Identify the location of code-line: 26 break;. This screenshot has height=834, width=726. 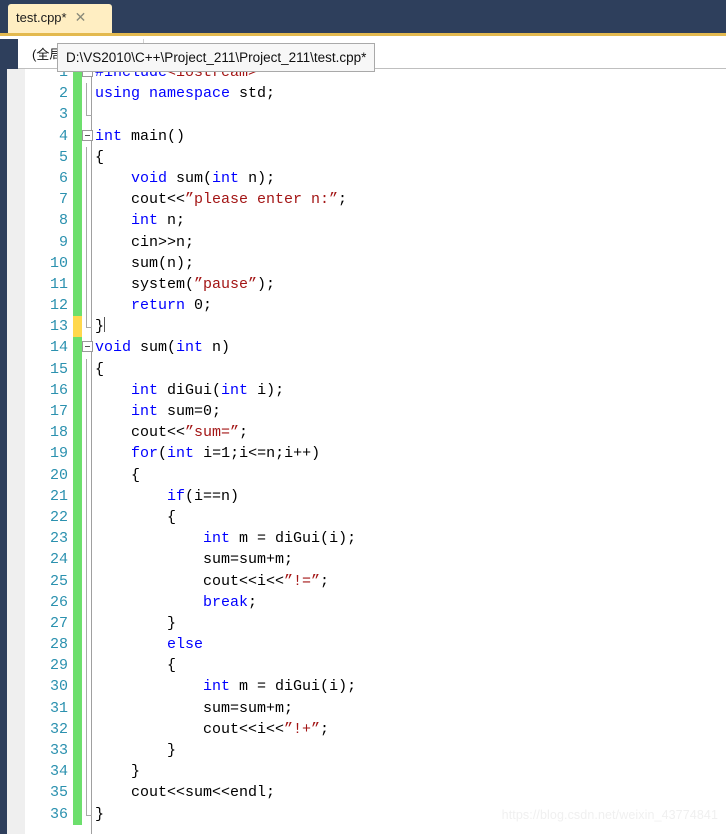
(363, 602).